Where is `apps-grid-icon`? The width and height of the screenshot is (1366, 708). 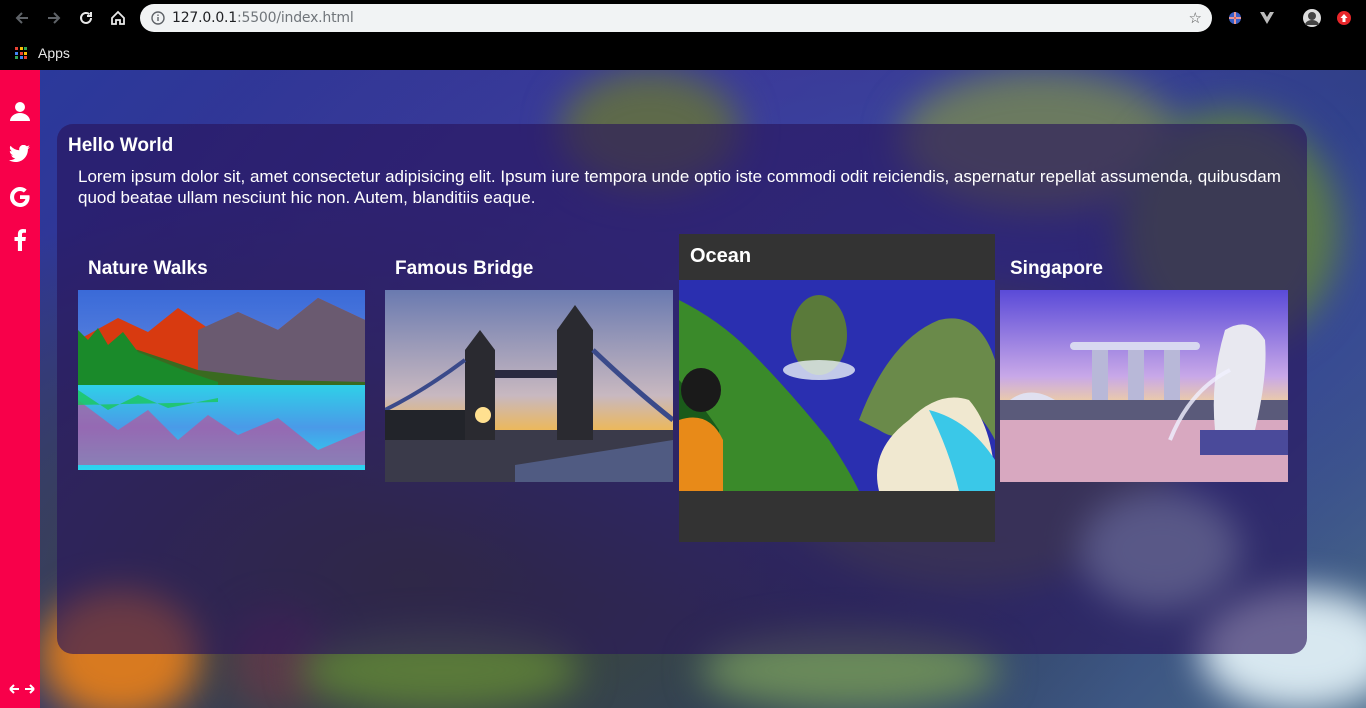 apps-grid-icon is located at coordinates (21, 53).